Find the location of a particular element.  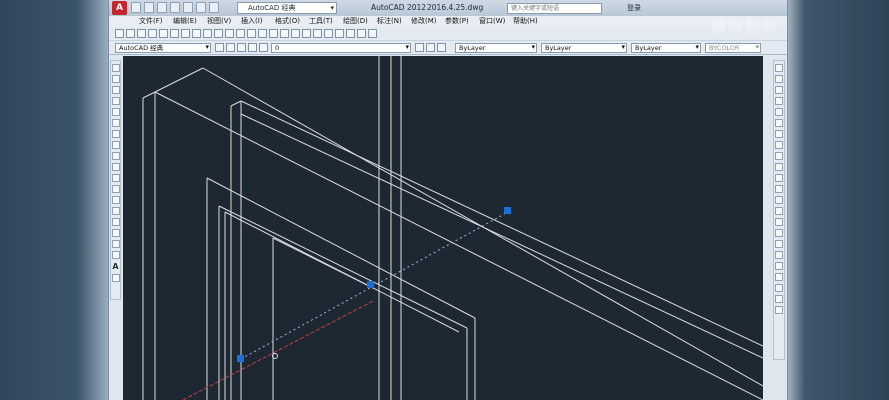

osnap-perpendicular-icon is located at coordinates (779, 299).